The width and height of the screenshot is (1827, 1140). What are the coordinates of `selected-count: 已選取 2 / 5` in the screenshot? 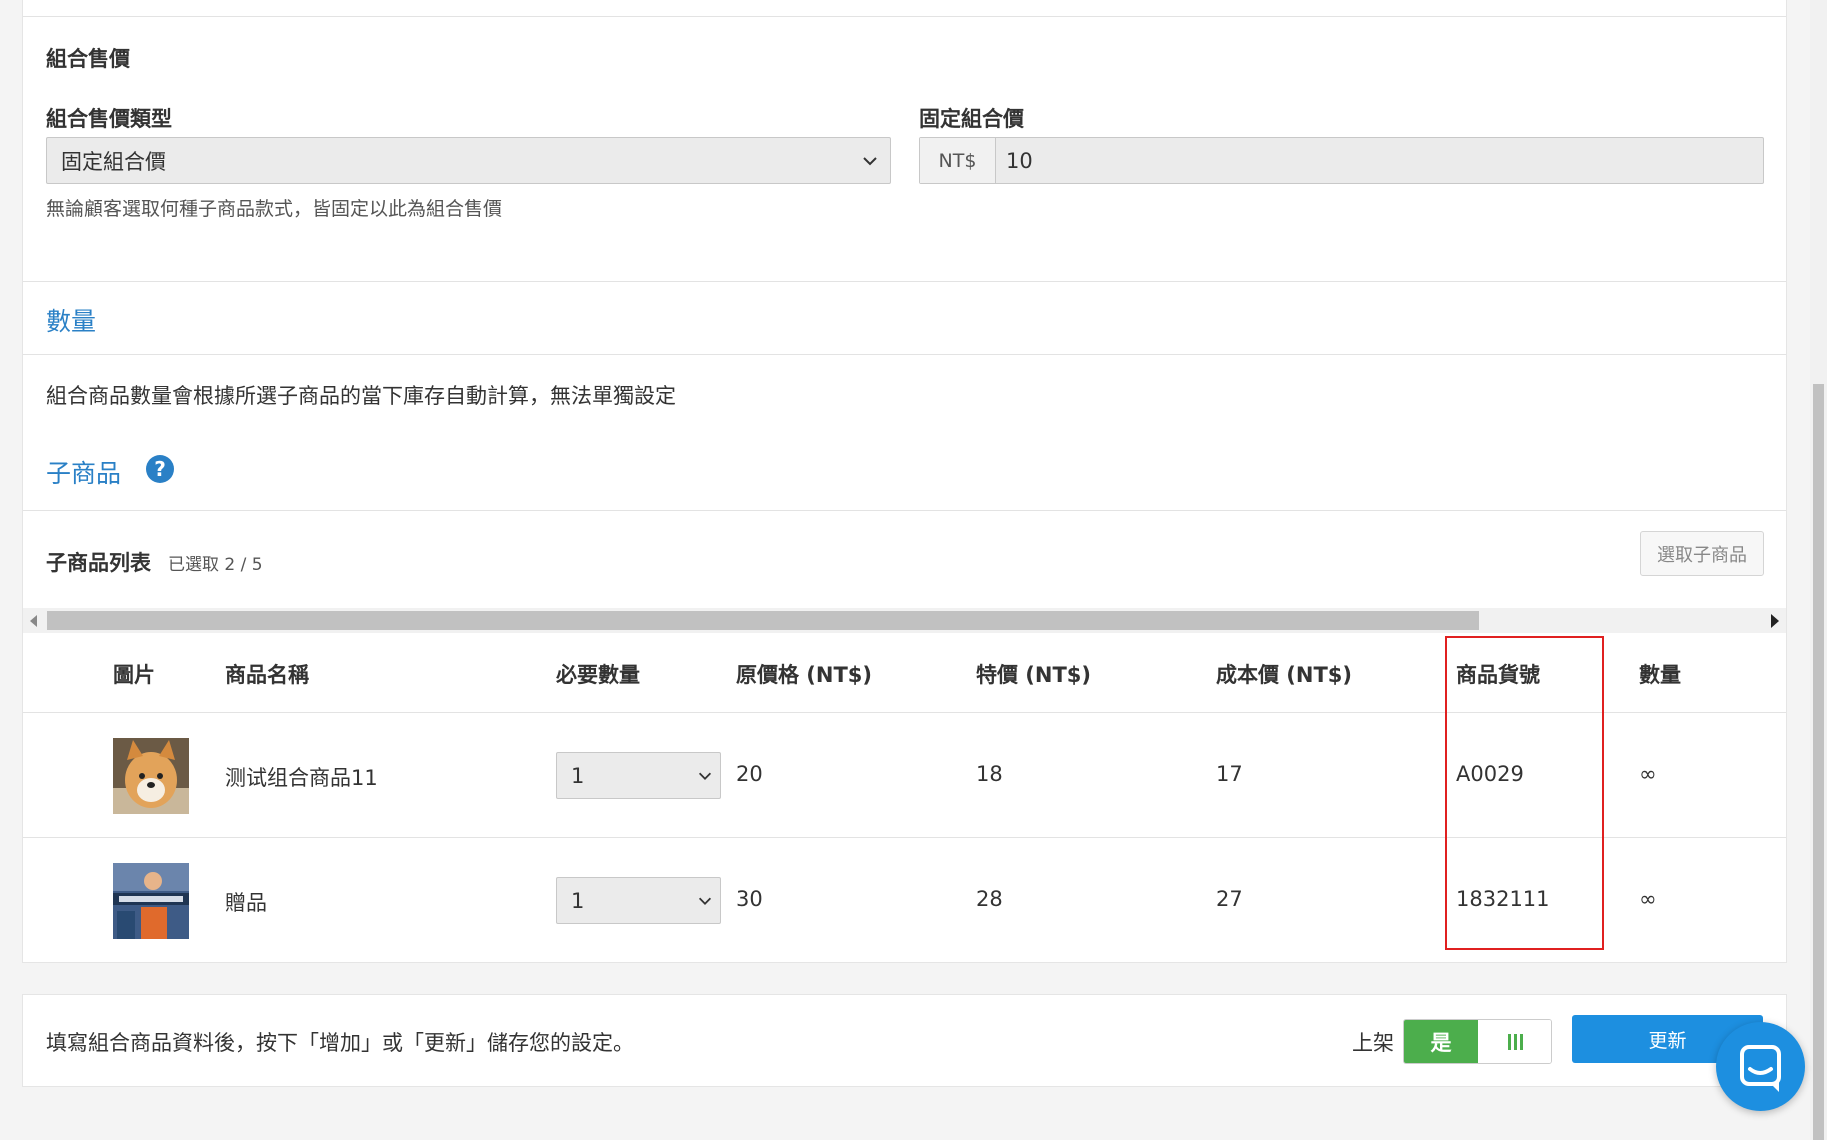 It's located at (215, 565).